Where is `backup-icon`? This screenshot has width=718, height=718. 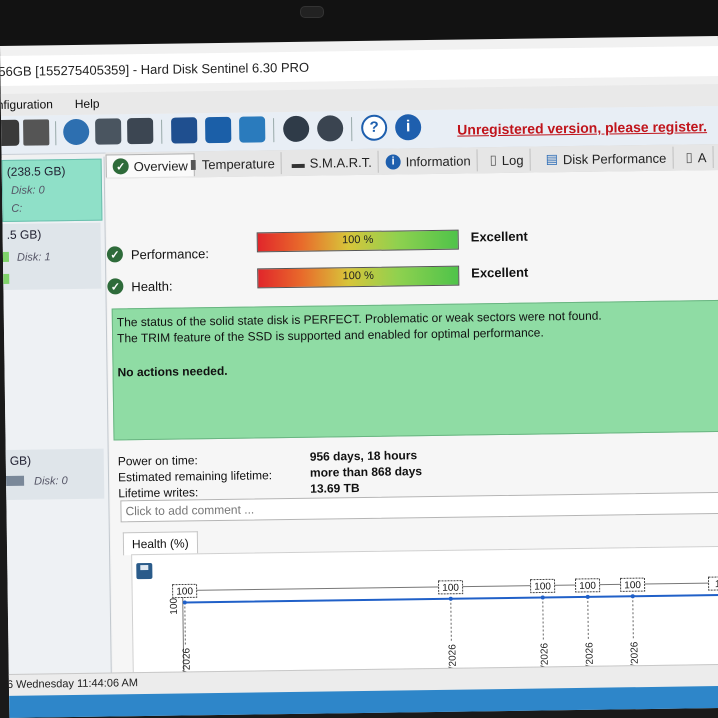 backup-icon is located at coordinates (140, 131).